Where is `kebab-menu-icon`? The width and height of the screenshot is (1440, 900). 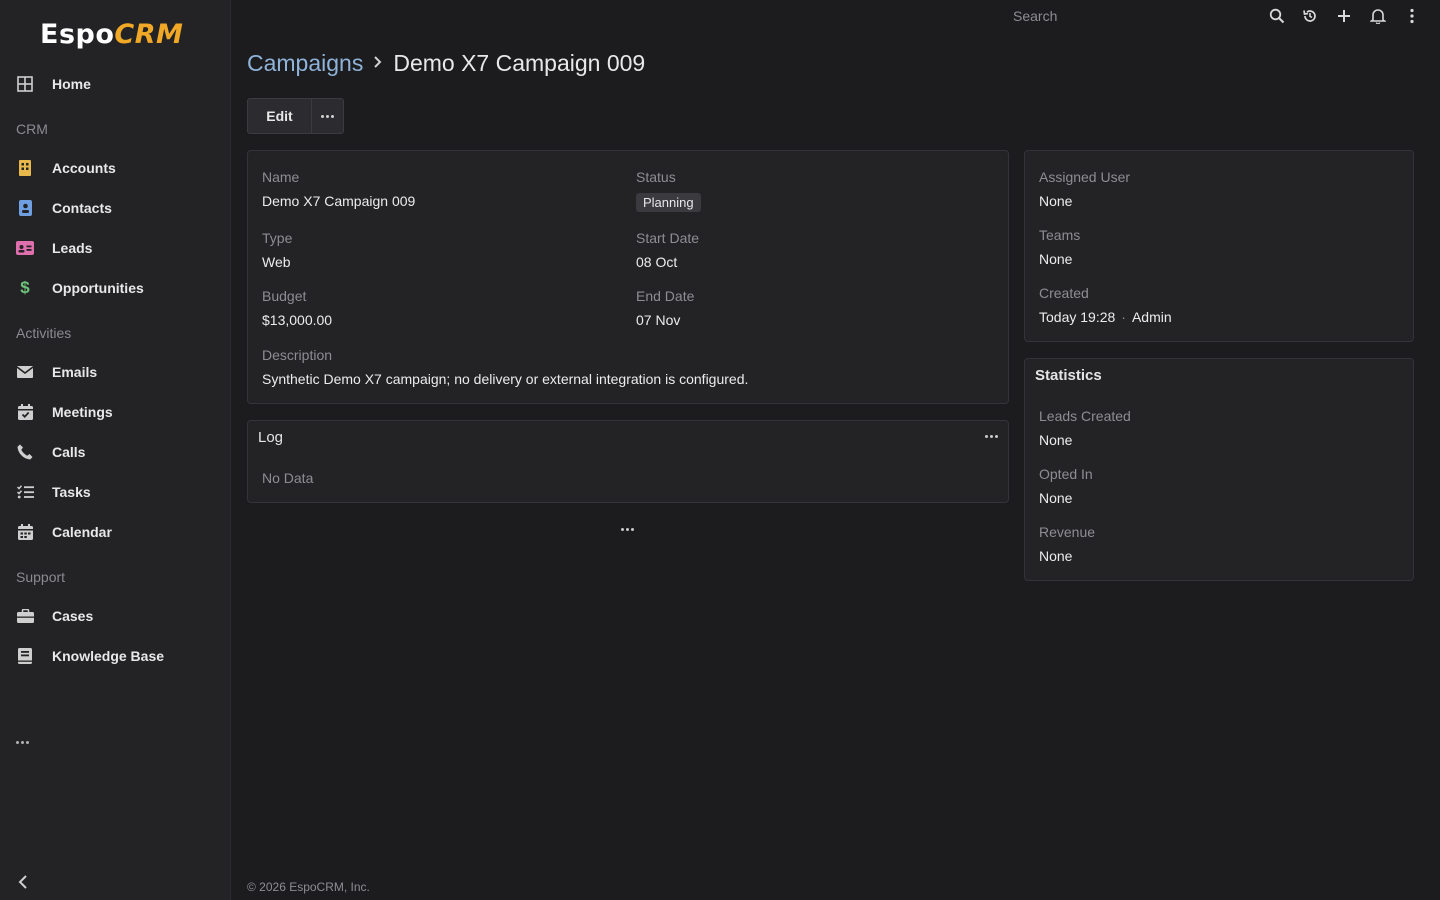 kebab-menu-icon is located at coordinates (1412, 16).